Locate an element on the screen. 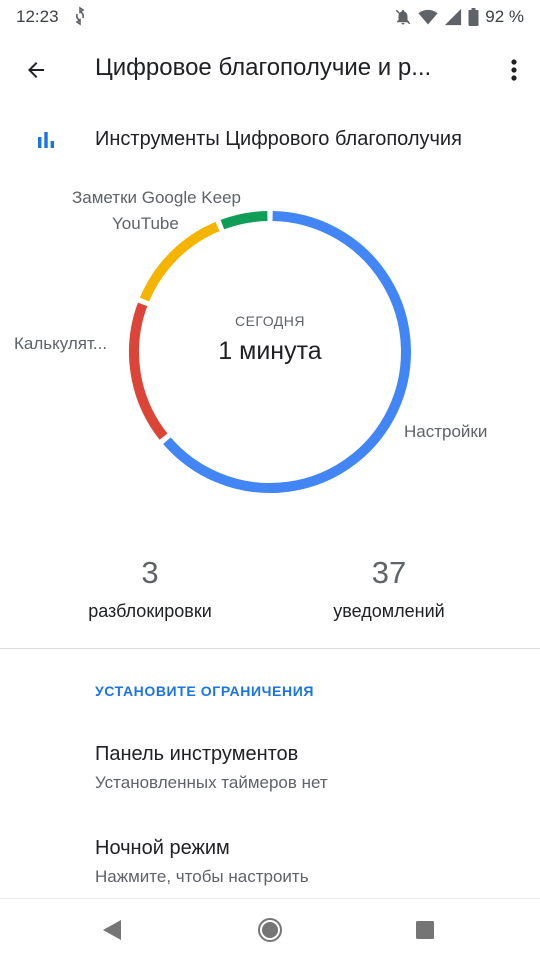  more-vert-icon is located at coordinates (514, 70).